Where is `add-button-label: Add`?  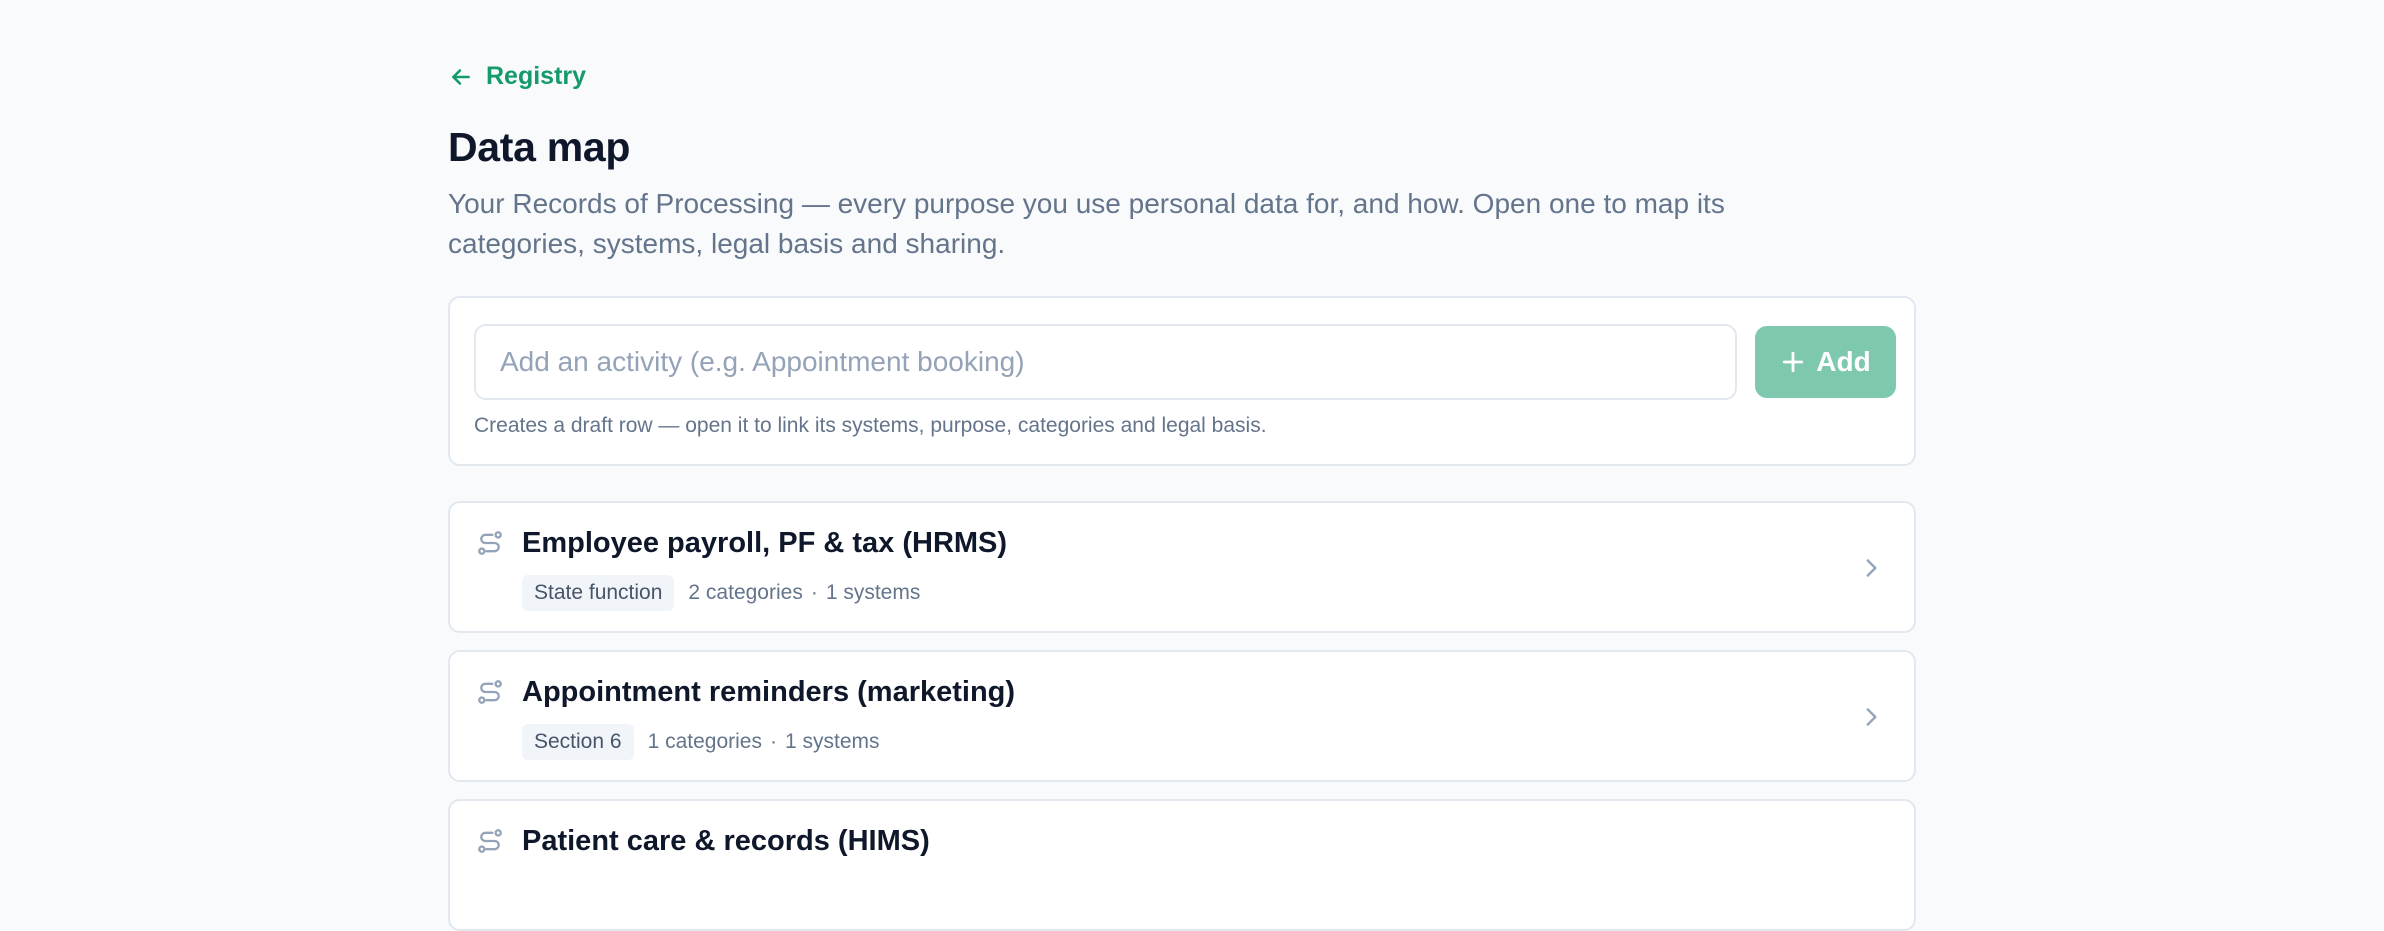
add-button-label: Add is located at coordinates (1843, 361).